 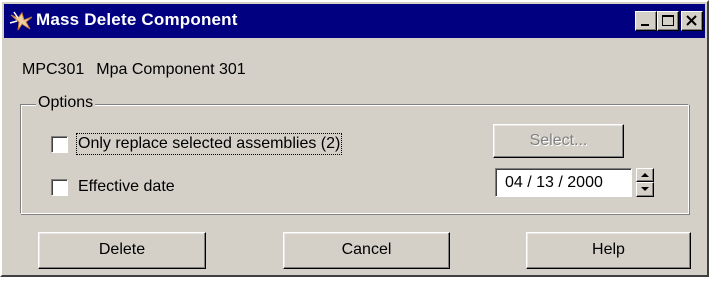 I want to click on cancel-button-label: Cancel, so click(x=366, y=249).